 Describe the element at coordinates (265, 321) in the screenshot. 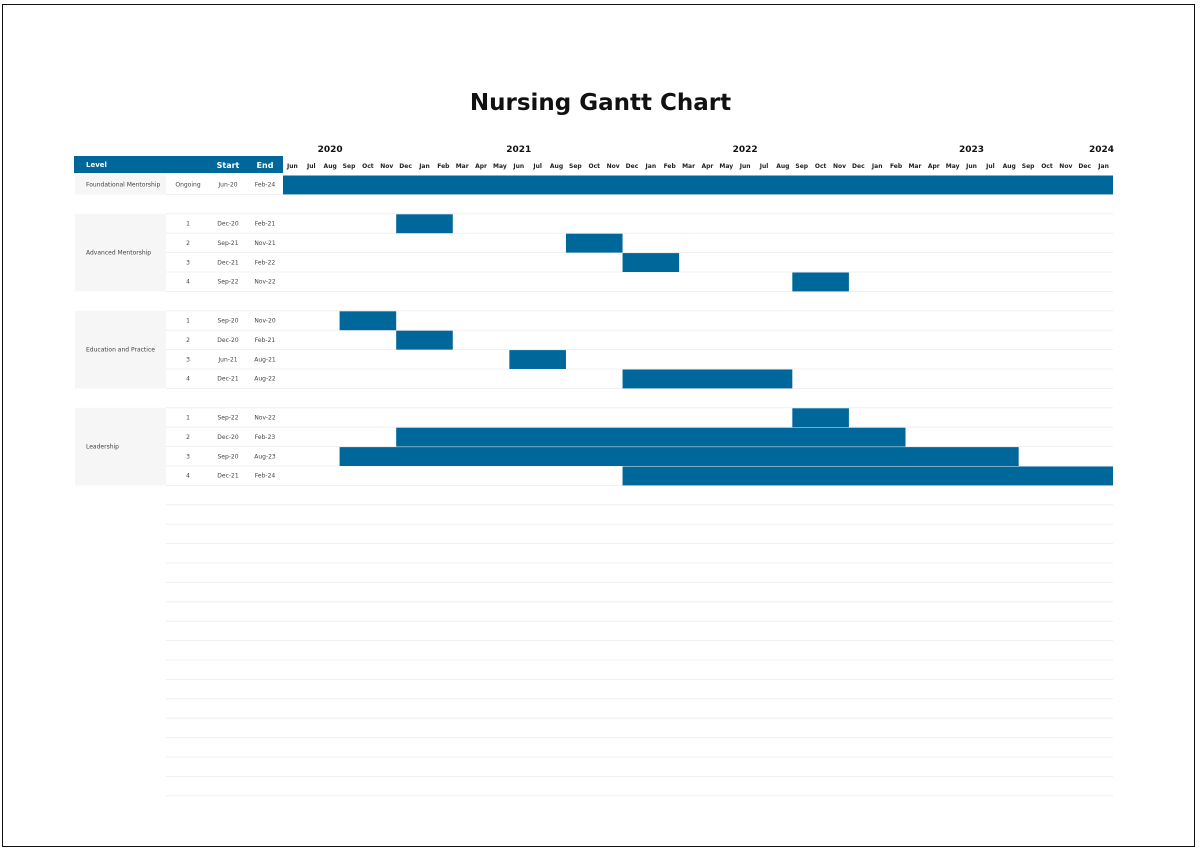

I see `task-end: Nov-20` at that location.